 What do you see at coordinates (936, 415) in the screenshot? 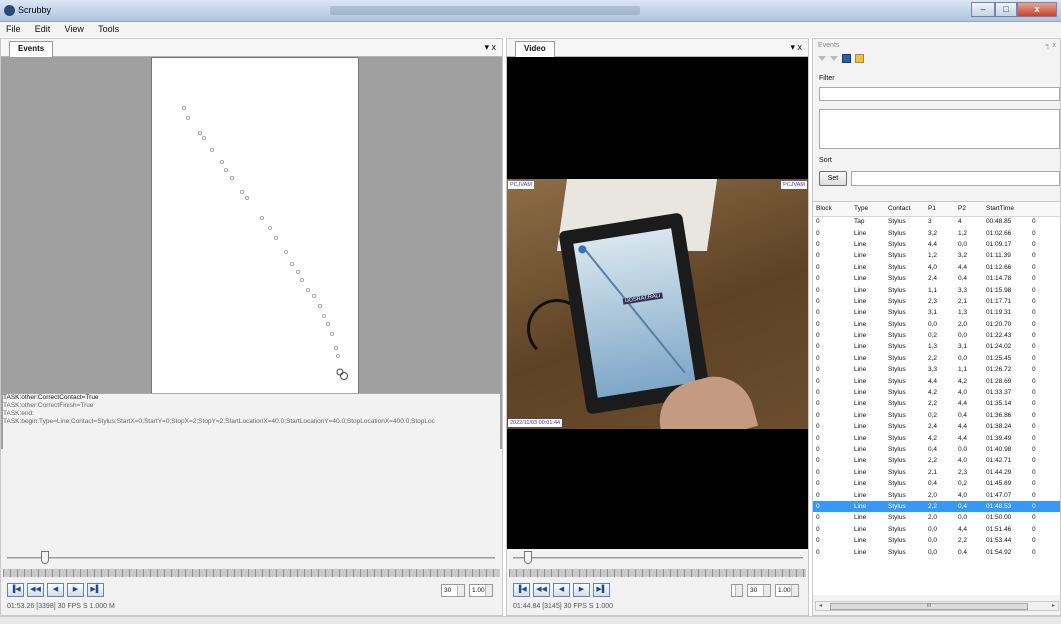
I see `table-row: 0 Line Stylus 0,2 0,4 01:36.86 0` at bounding box center [936, 415].